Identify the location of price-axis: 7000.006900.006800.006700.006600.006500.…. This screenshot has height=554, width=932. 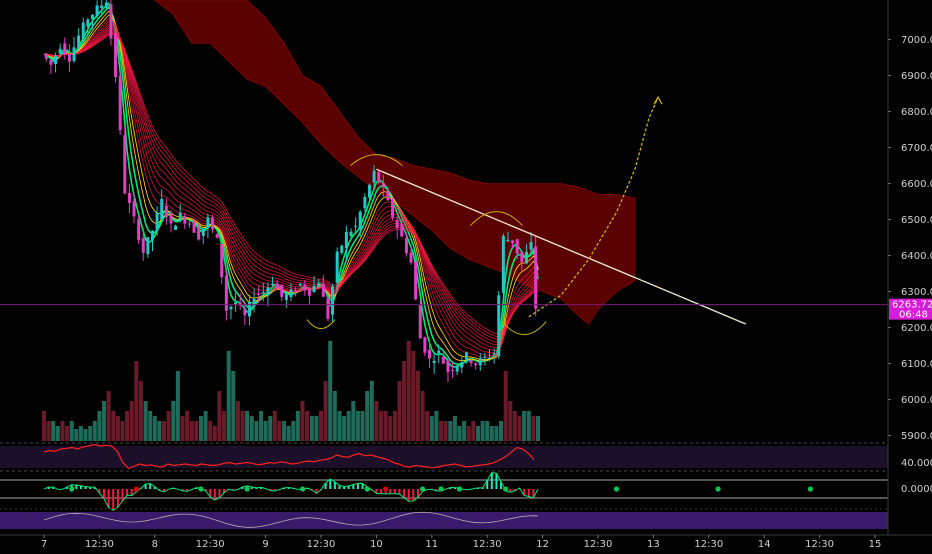
(910, 275).